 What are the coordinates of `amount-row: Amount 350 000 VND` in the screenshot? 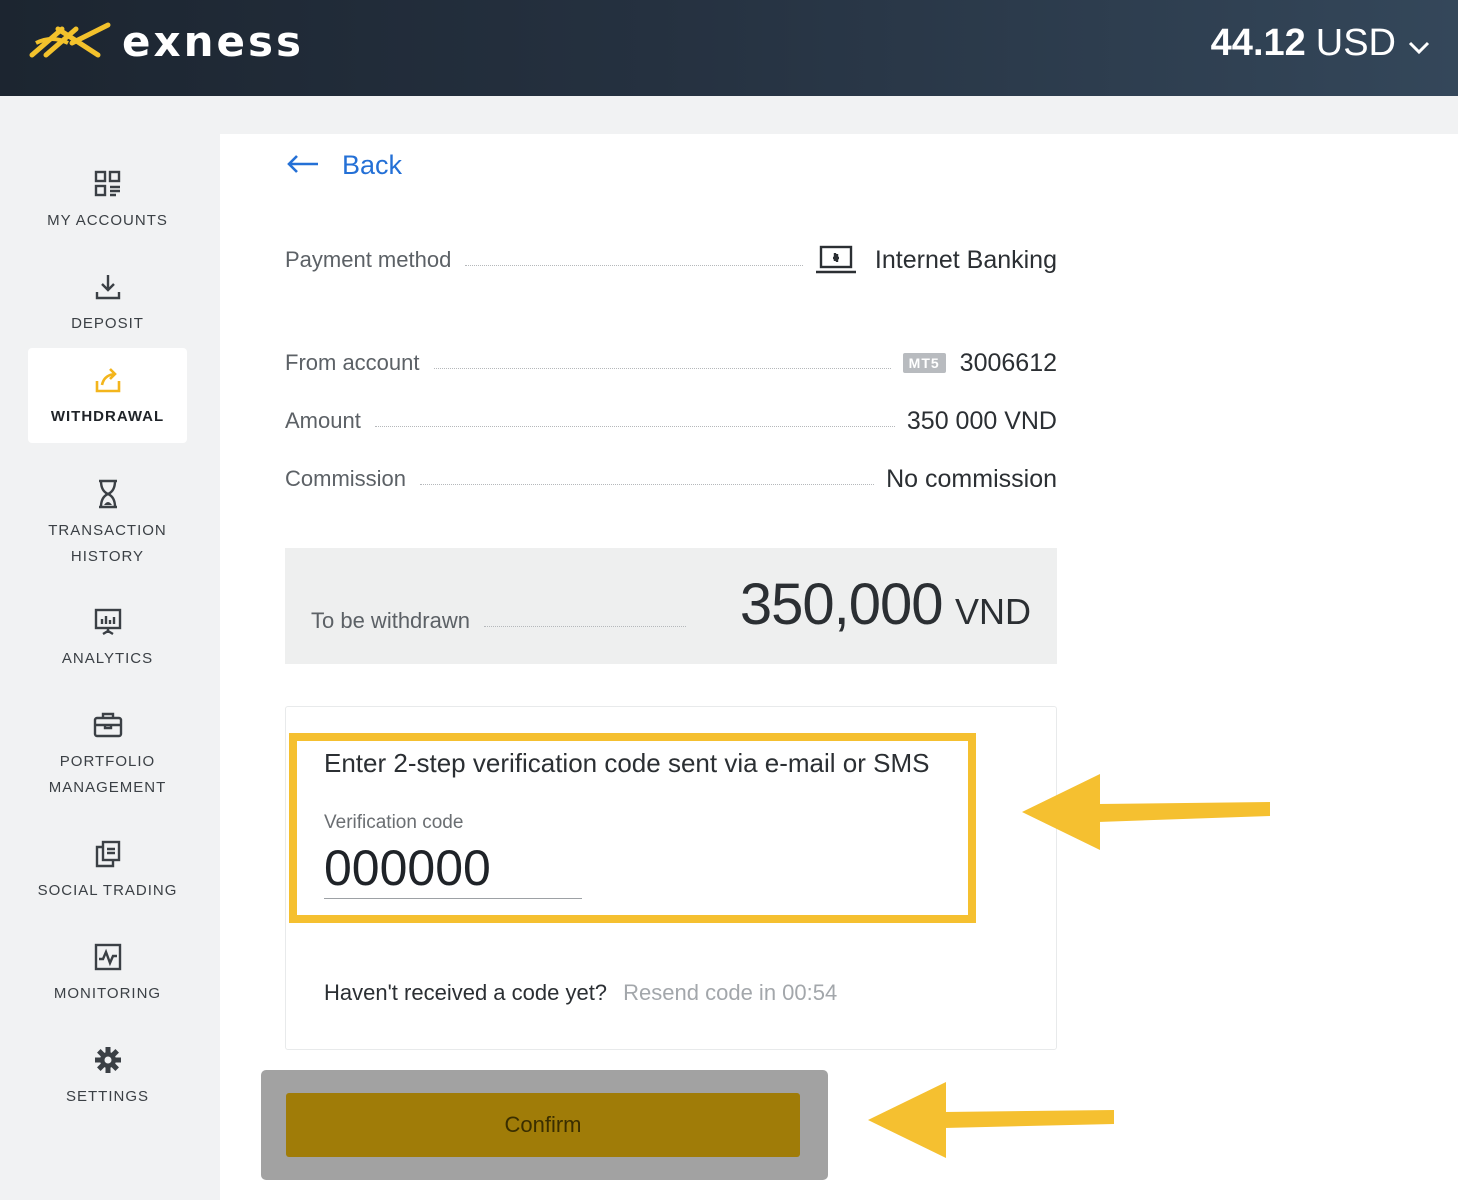 It's located at (671, 421).